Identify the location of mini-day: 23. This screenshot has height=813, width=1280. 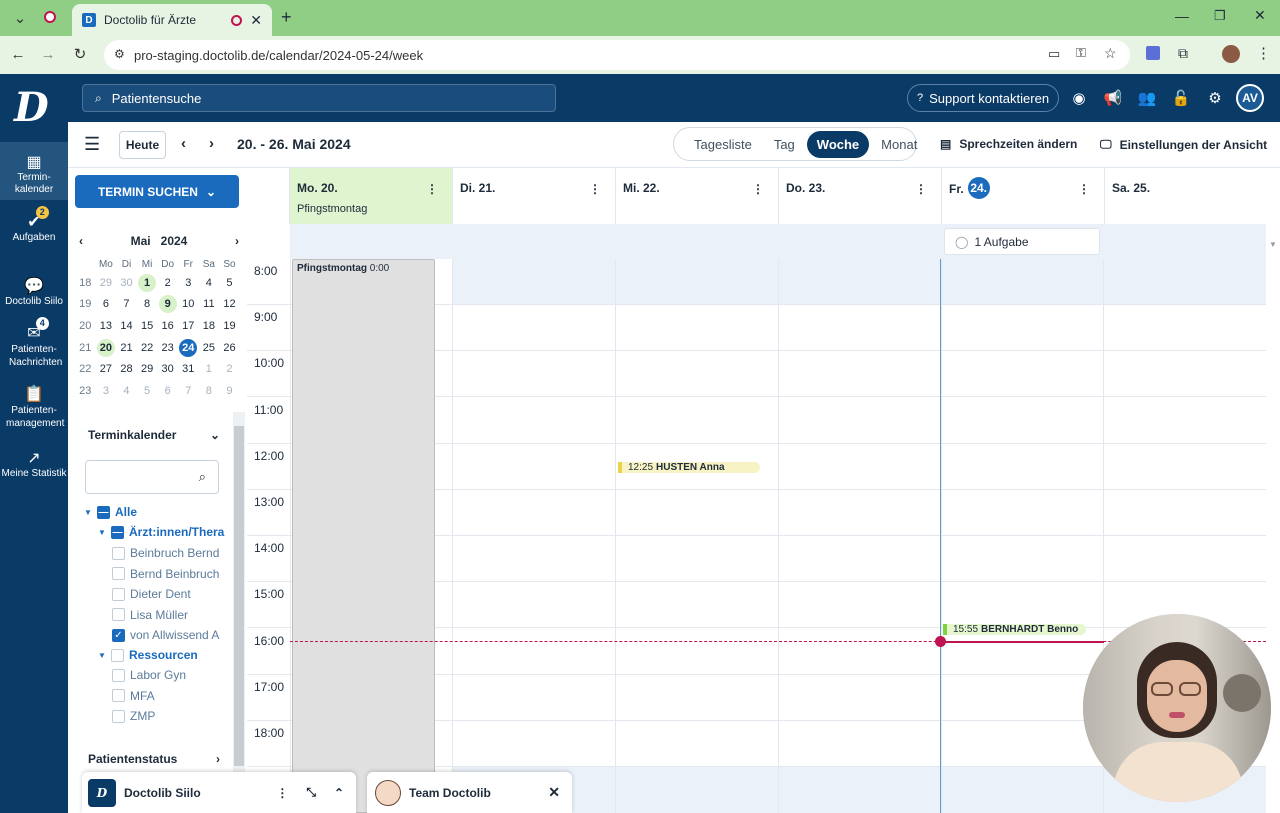
(167, 348).